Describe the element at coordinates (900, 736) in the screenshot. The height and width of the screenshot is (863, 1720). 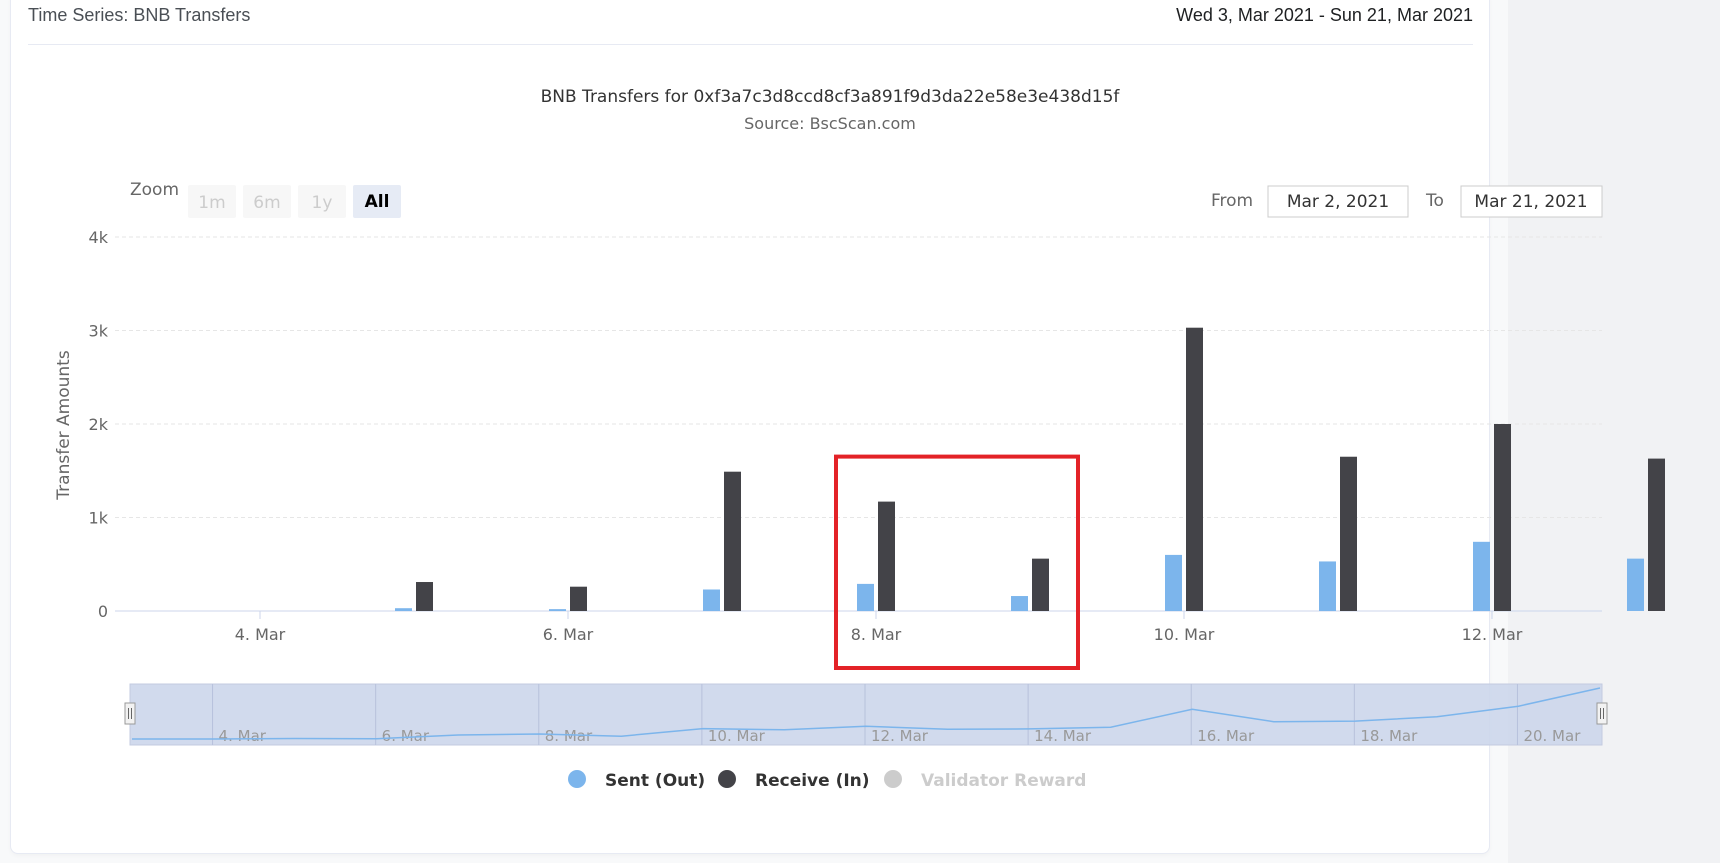
I see `navigator-tick-label: 12. Mar` at that location.